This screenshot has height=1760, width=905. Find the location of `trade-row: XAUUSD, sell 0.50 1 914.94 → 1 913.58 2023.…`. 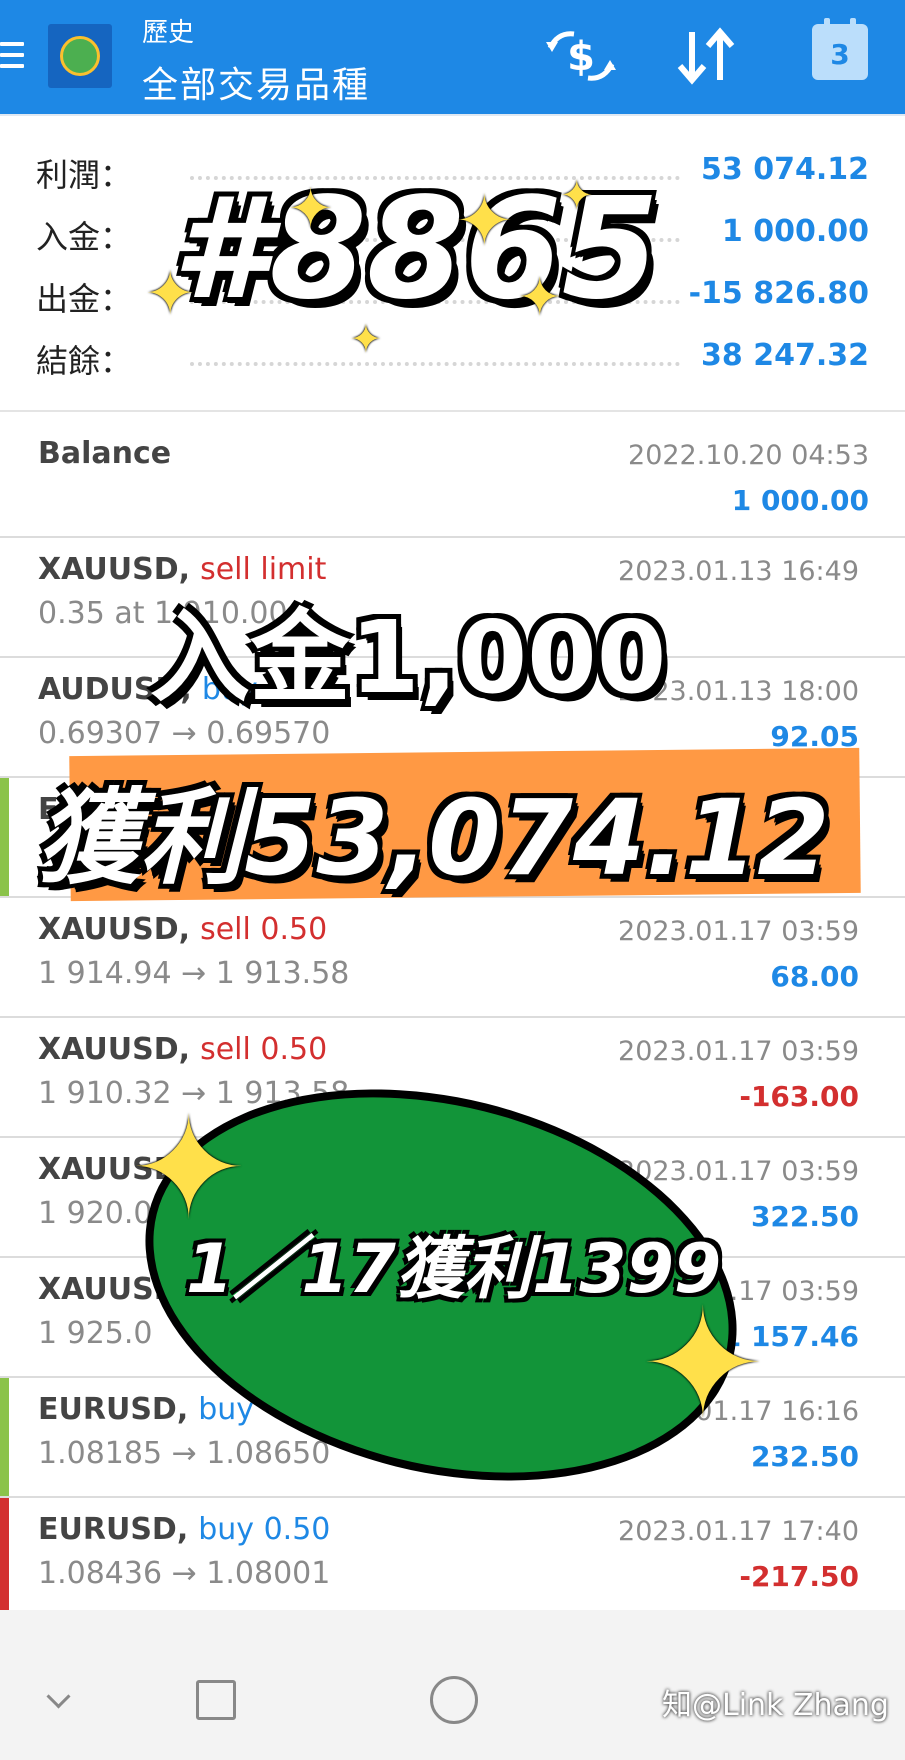

trade-row: XAUUSD, sell 0.50 1 914.94 → 1 913.58 2023.… is located at coordinates (452, 958).